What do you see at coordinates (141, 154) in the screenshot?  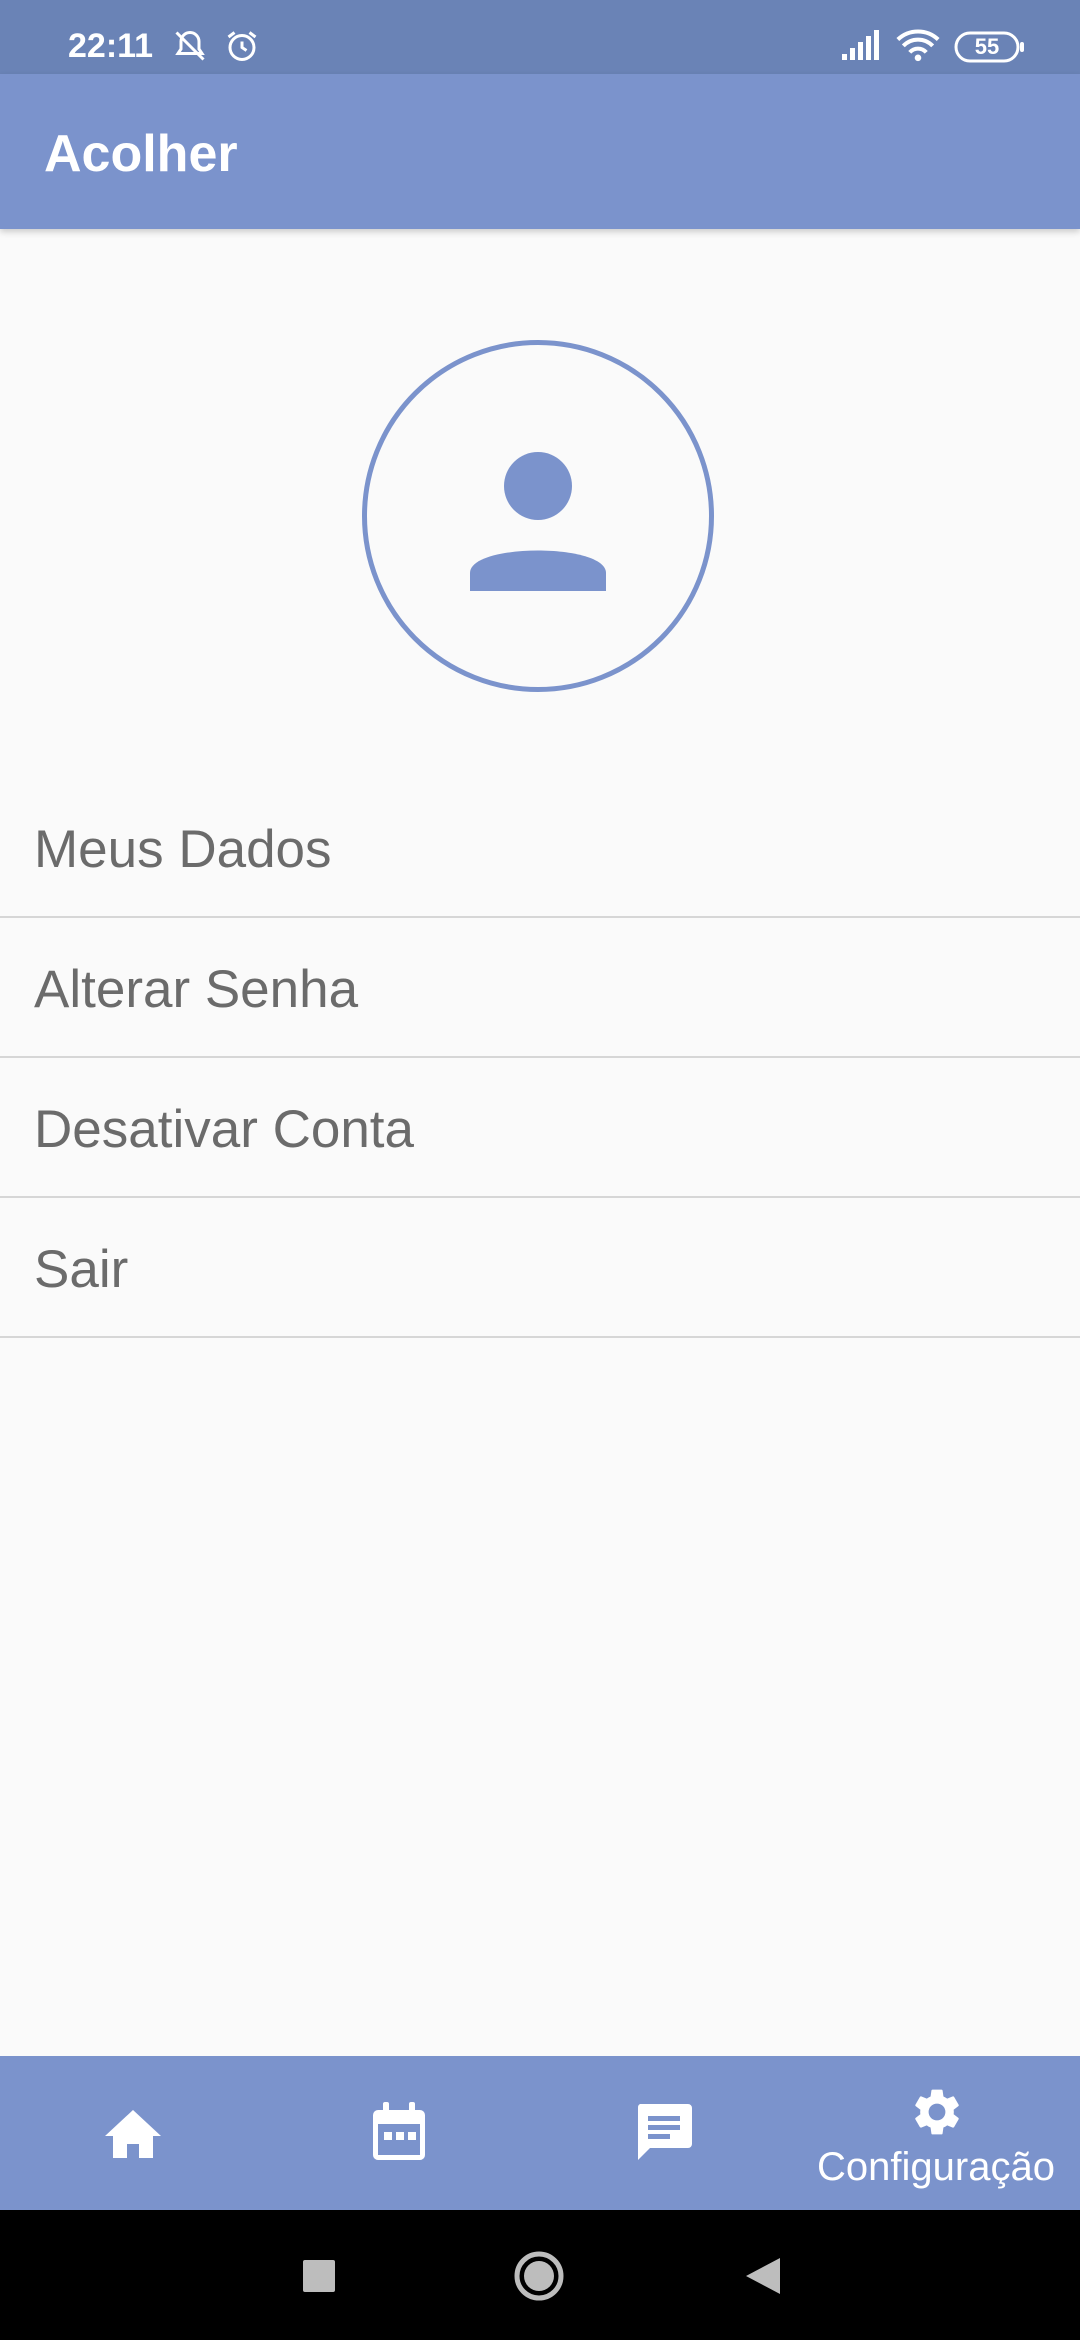 I see `app-title: Acolher` at bounding box center [141, 154].